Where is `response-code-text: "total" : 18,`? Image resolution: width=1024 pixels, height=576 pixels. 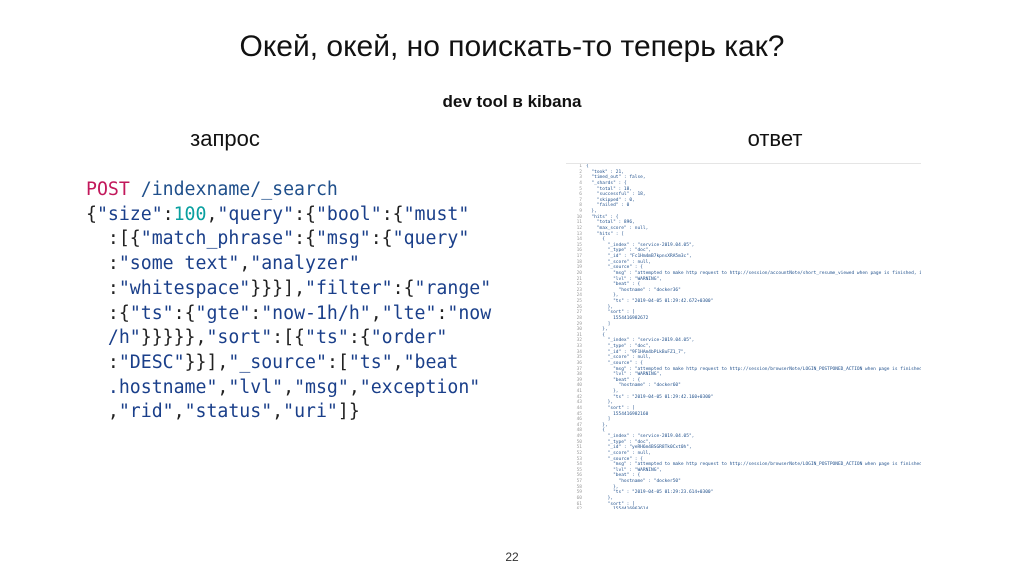
response-code-text: "total" : 18, is located at coordinates (609, 189).